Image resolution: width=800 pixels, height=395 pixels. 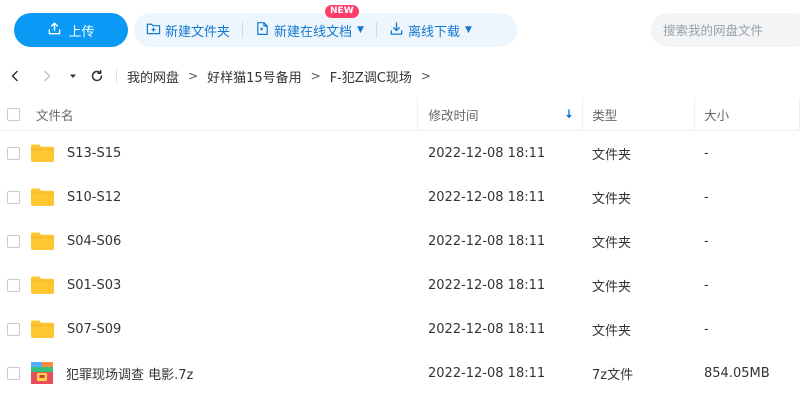 I want to click on table-row: S13-S15 2022-12-08 18:11 文件夹 -, so click(x=400, y=153).